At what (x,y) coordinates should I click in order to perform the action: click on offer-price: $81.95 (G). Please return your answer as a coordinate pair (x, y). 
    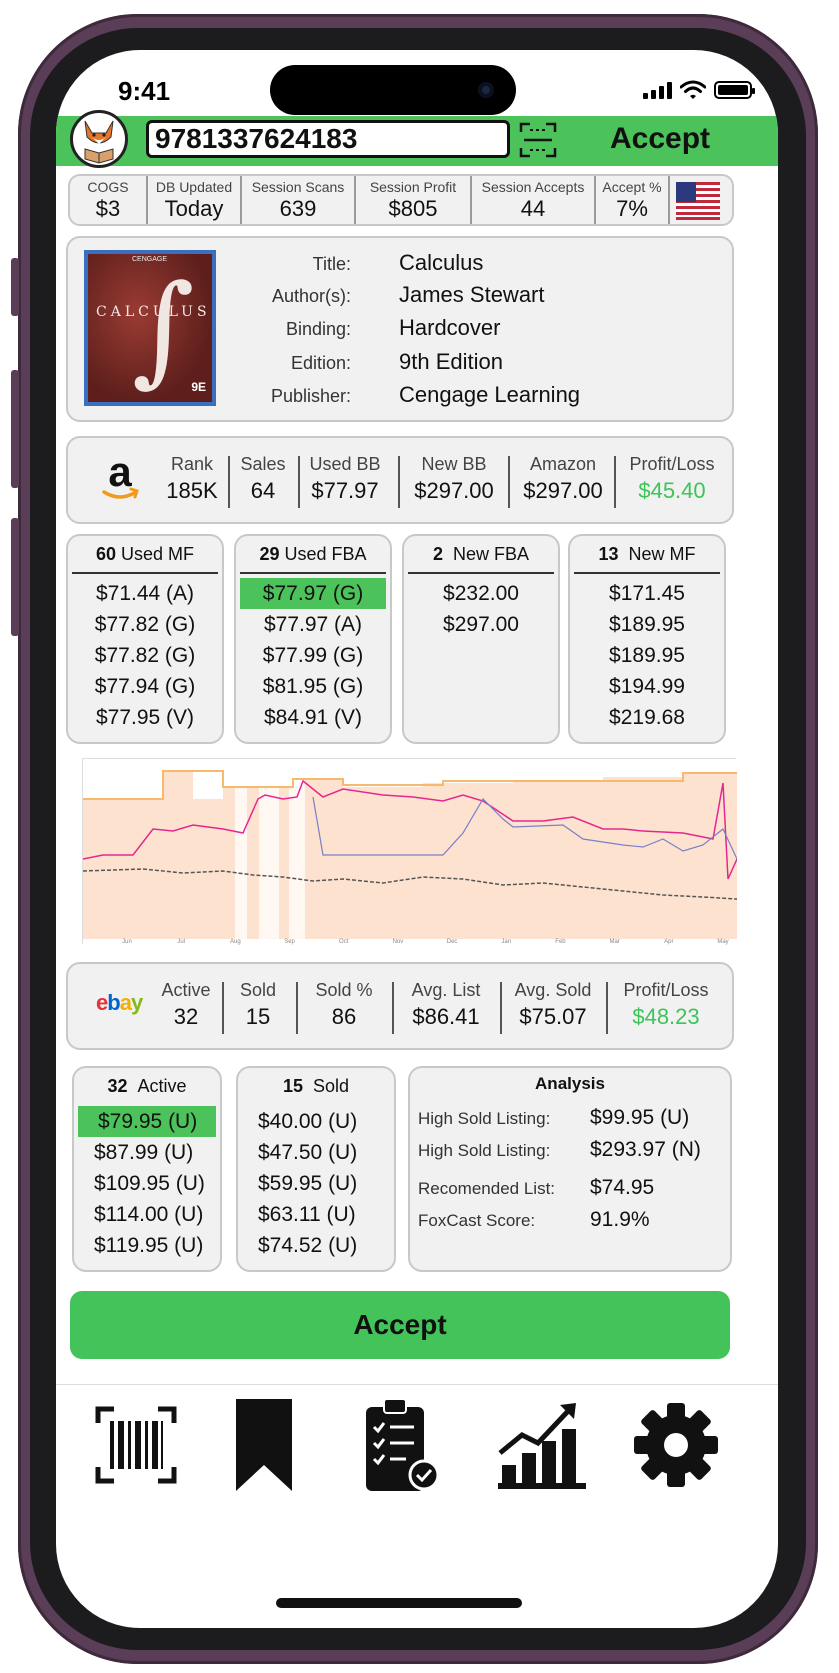
    Looking at the image, I should click on (313, 686).